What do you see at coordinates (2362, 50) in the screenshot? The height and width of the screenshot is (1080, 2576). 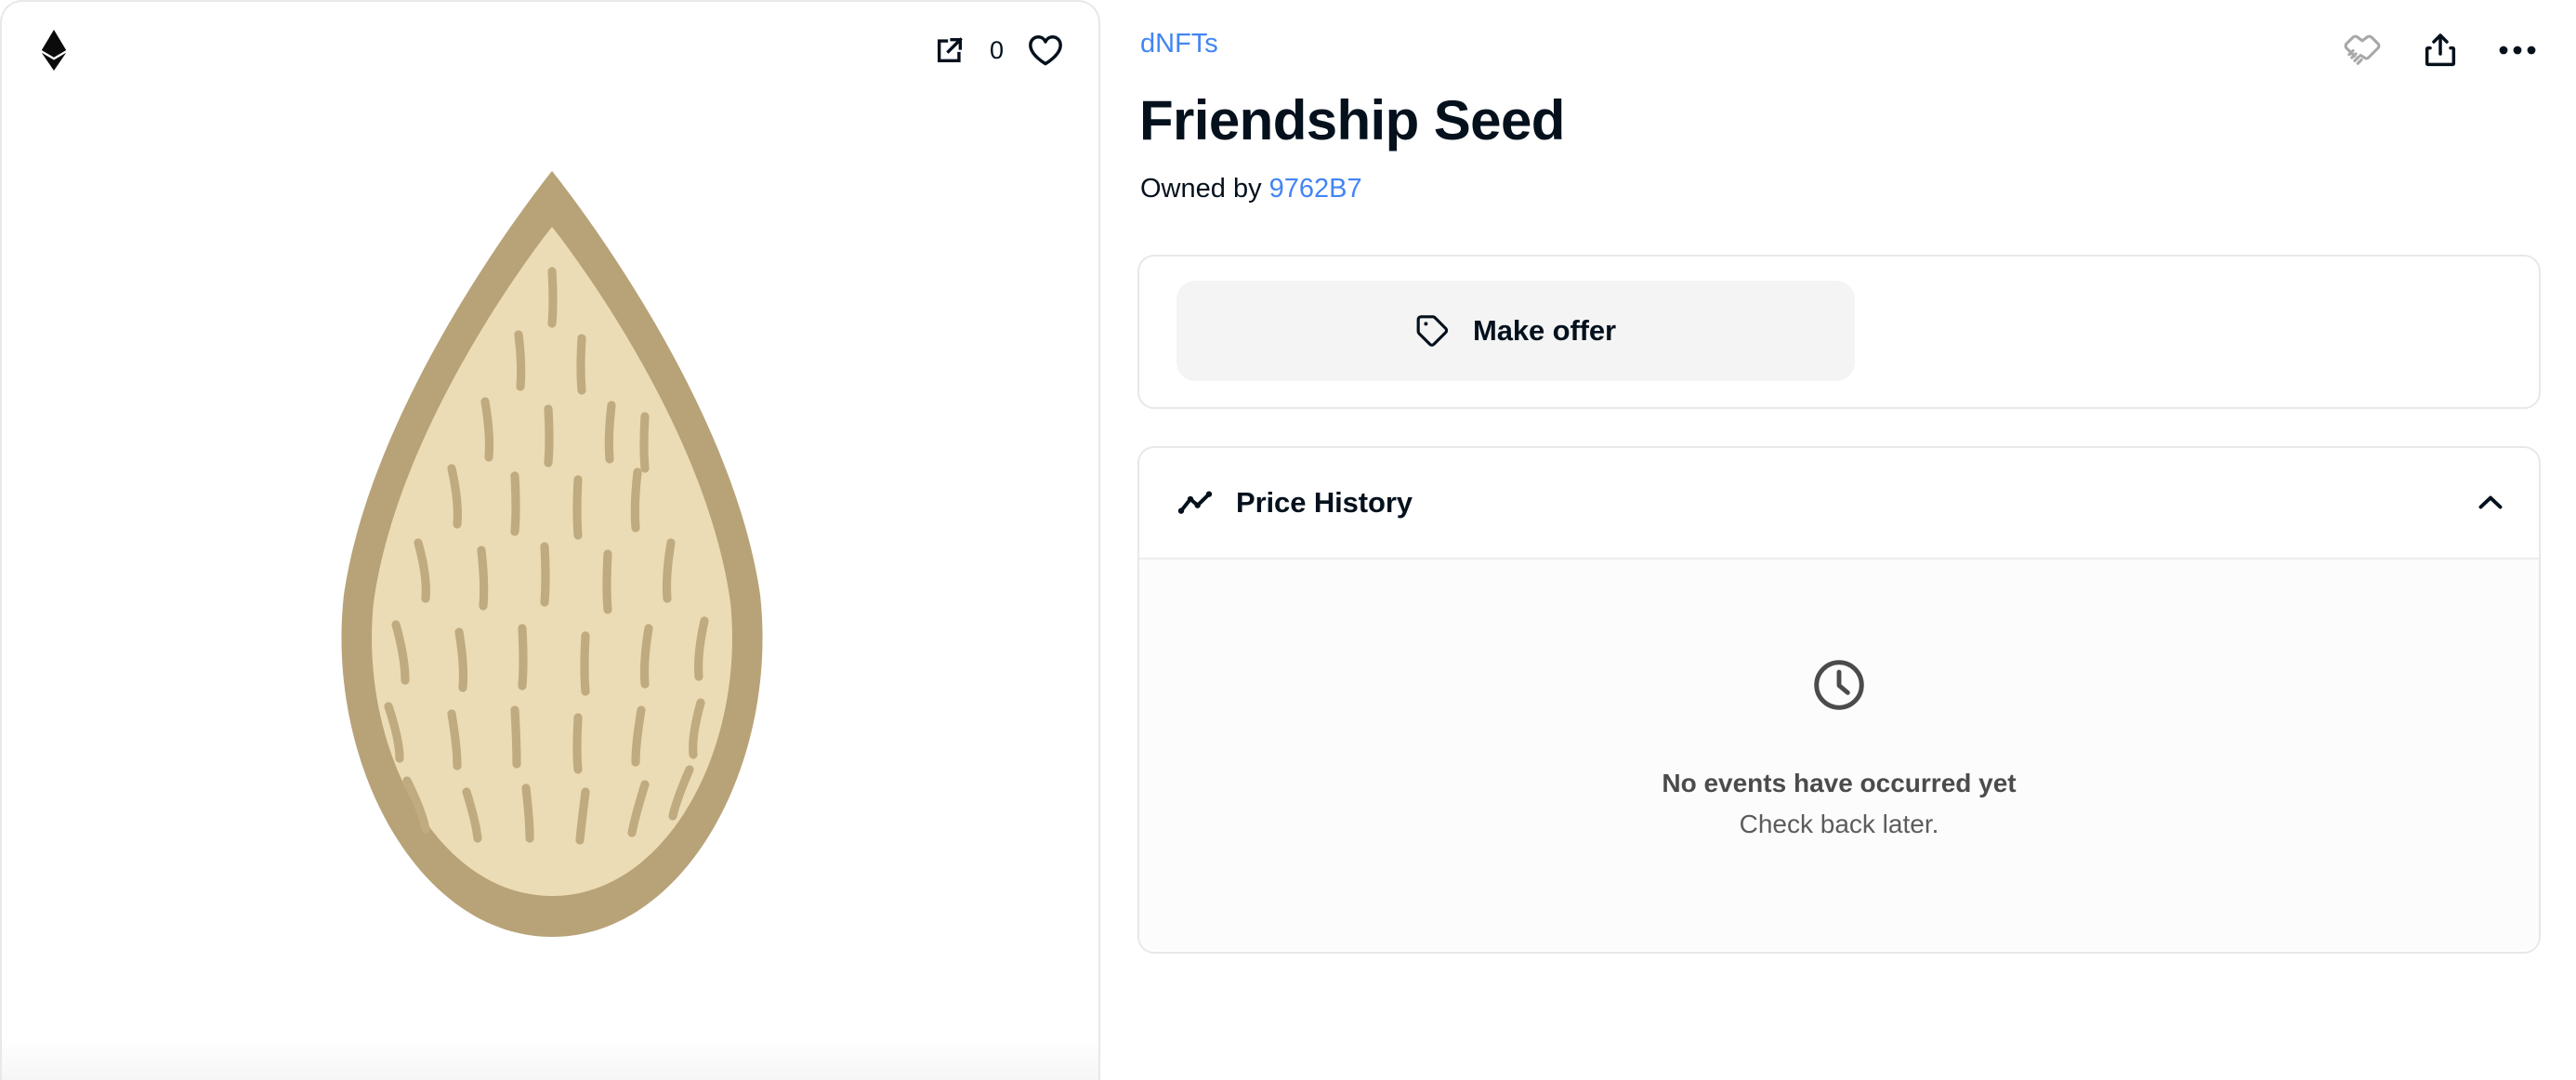 I see `handshake-icon` at bounding box center [2362, 50].